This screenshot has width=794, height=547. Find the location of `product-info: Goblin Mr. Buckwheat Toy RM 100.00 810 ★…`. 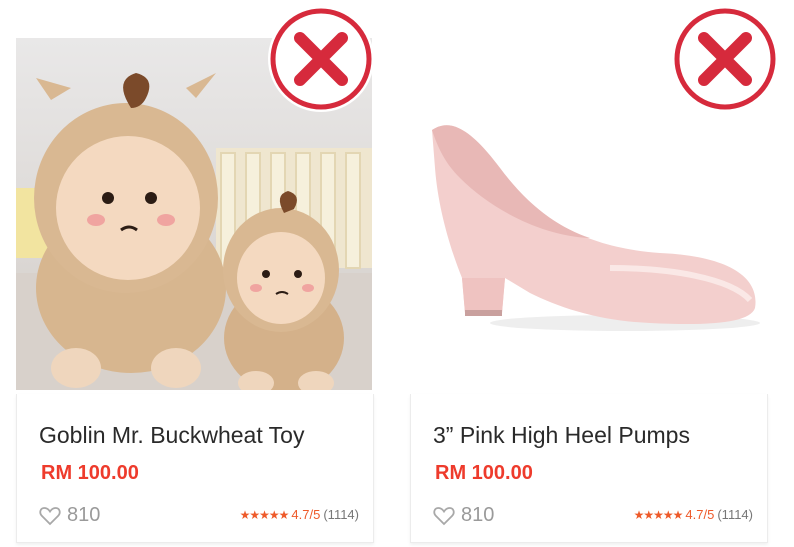

product-info: Goblin Mr. Buckwheat Toy RM 100.00 810 ★… is located at coordinates (195, 468).